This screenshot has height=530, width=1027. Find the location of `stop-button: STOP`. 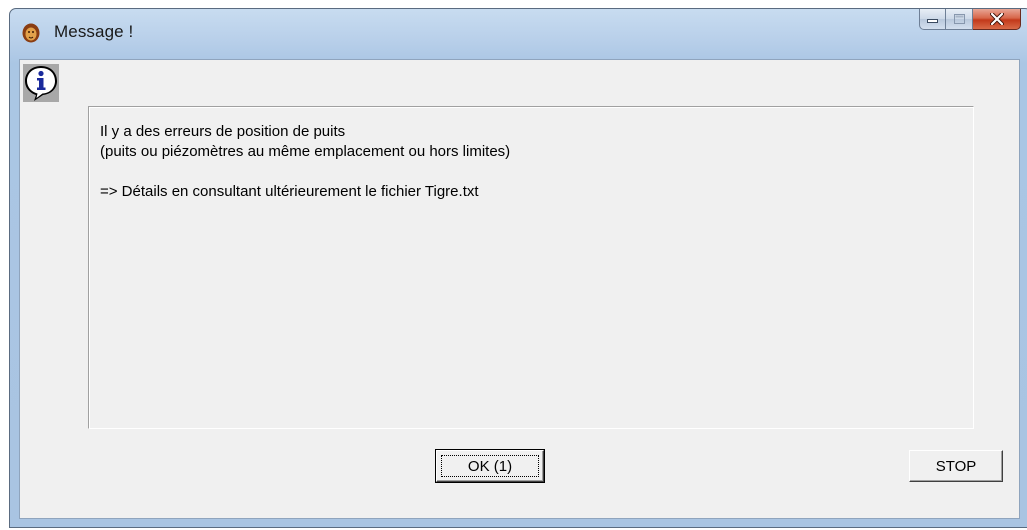

stop-button: STOP is located at coordinates (956, 466).